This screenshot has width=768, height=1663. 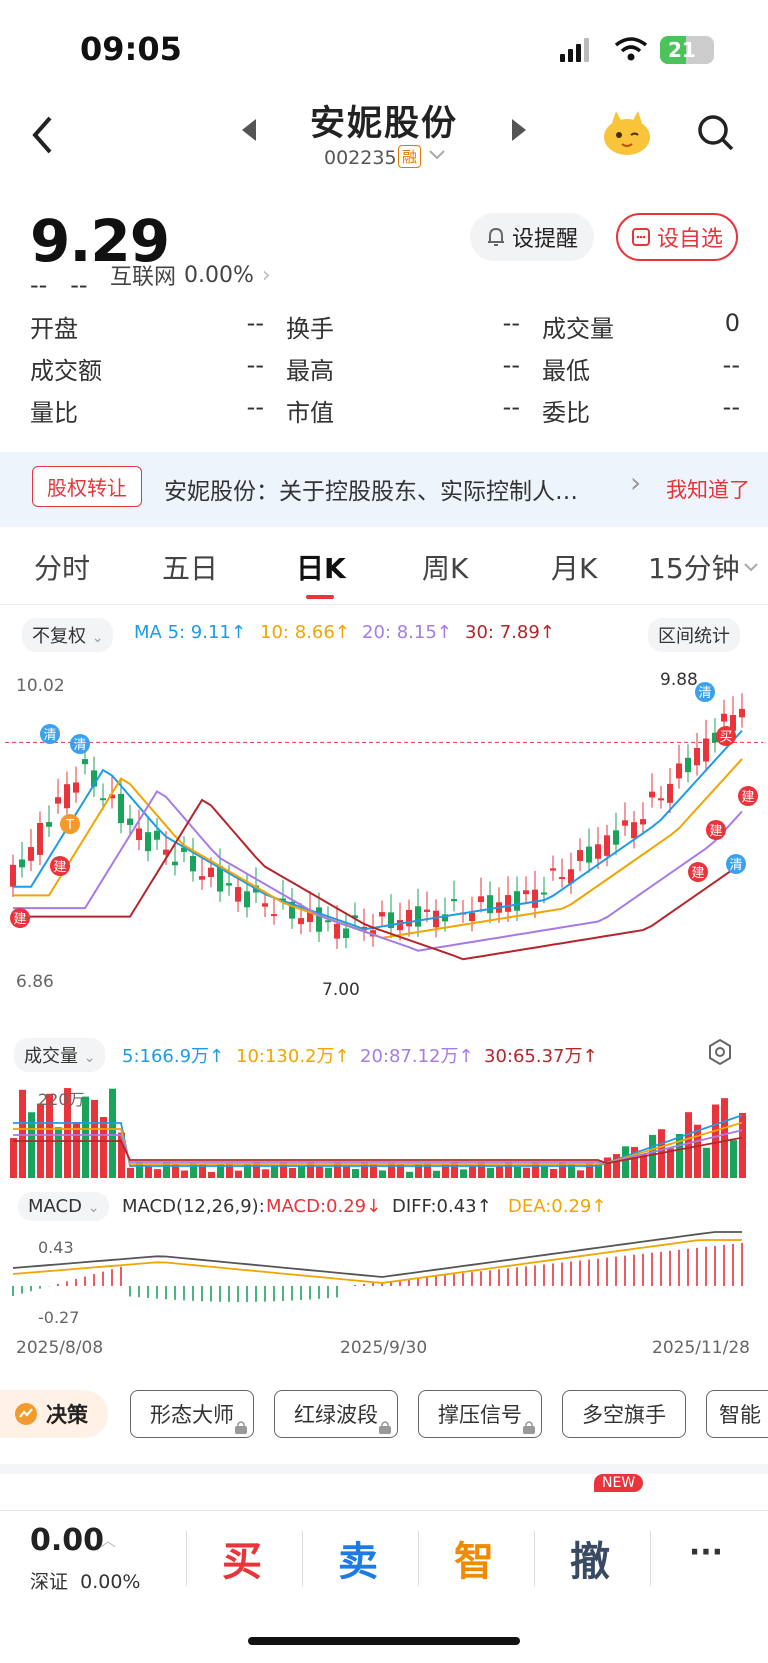 What do you see at coordinates (242, 1558) in the screenshot?
I see `buy-button: 买` at bounding box center [242, 1558].